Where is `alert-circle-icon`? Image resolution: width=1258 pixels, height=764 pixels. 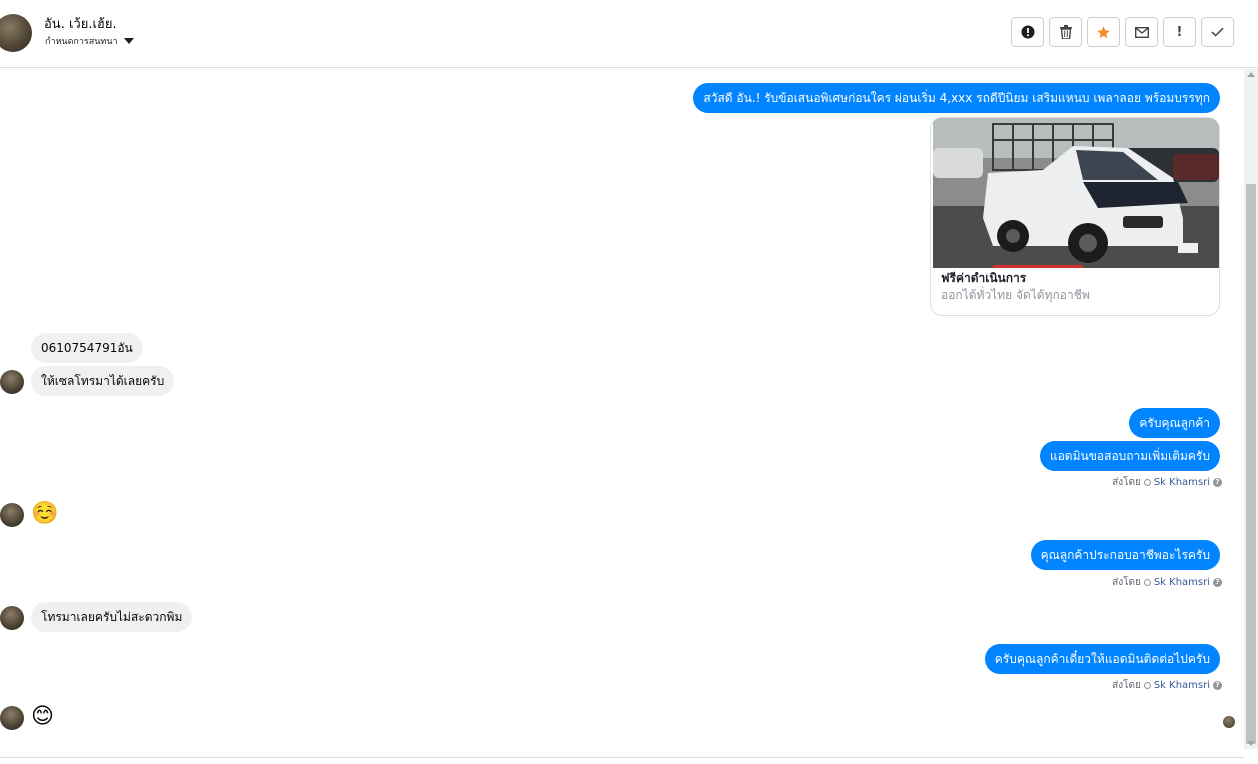 alert-circle-icon is located at coordinates (1027, 32).